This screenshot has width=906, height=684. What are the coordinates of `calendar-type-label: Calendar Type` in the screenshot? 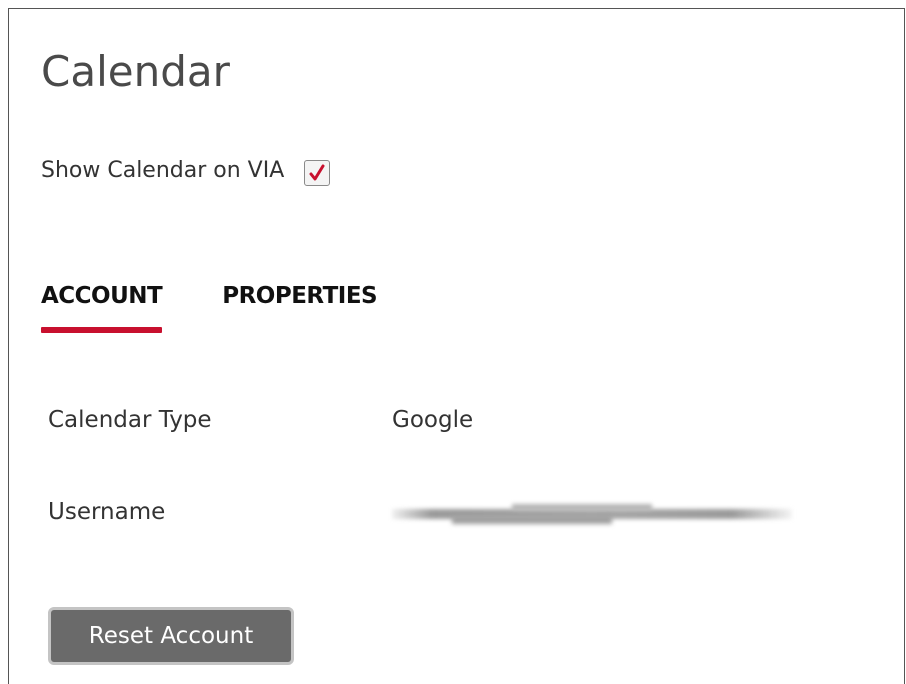 It's located at (130, 420).